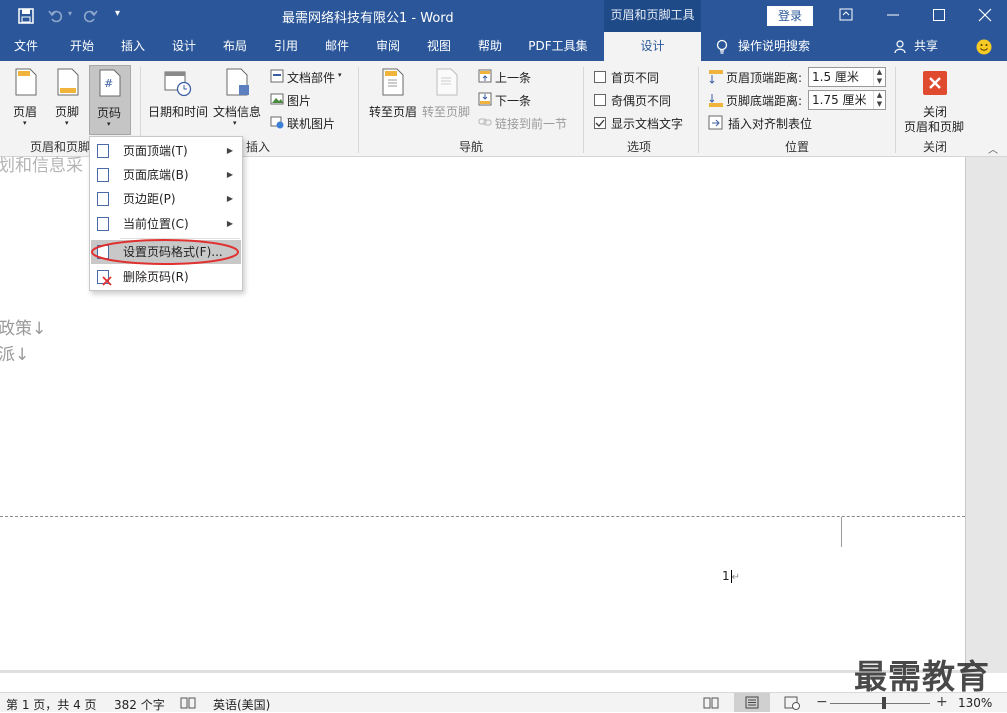 The width and height of the screenshot is (1007, 713). What do you see at coordinates (286, 46) in the screenshot?
I see `tab-references: 引用` at bounding box center [286, 46].